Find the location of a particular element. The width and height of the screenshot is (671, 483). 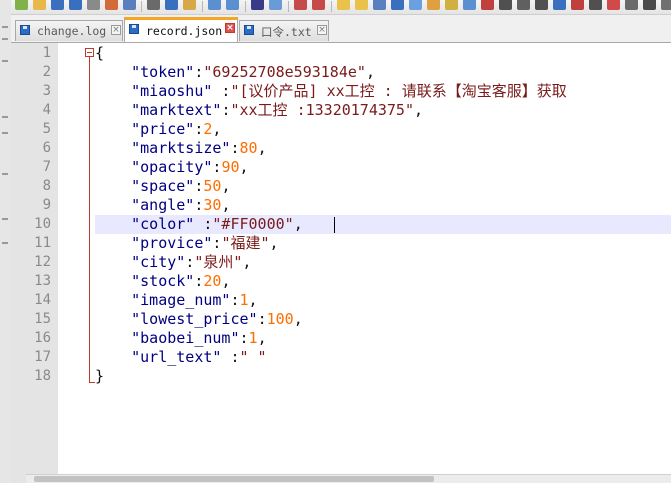

doc-map-icon is located at coordinates (469, 5).